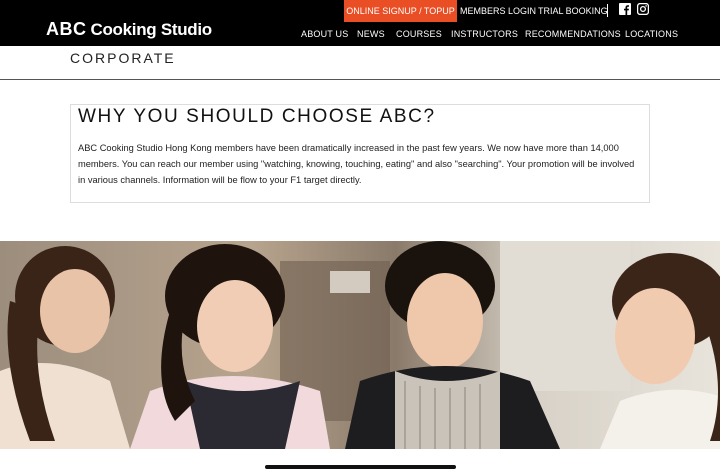 The image size is (720, 474). What do you see at coordinates (257, 116) in the screenshot?
I see `section-heading: WHY YOU SHOULD CHOOSE ABC?` at bounding box center [257, 116].